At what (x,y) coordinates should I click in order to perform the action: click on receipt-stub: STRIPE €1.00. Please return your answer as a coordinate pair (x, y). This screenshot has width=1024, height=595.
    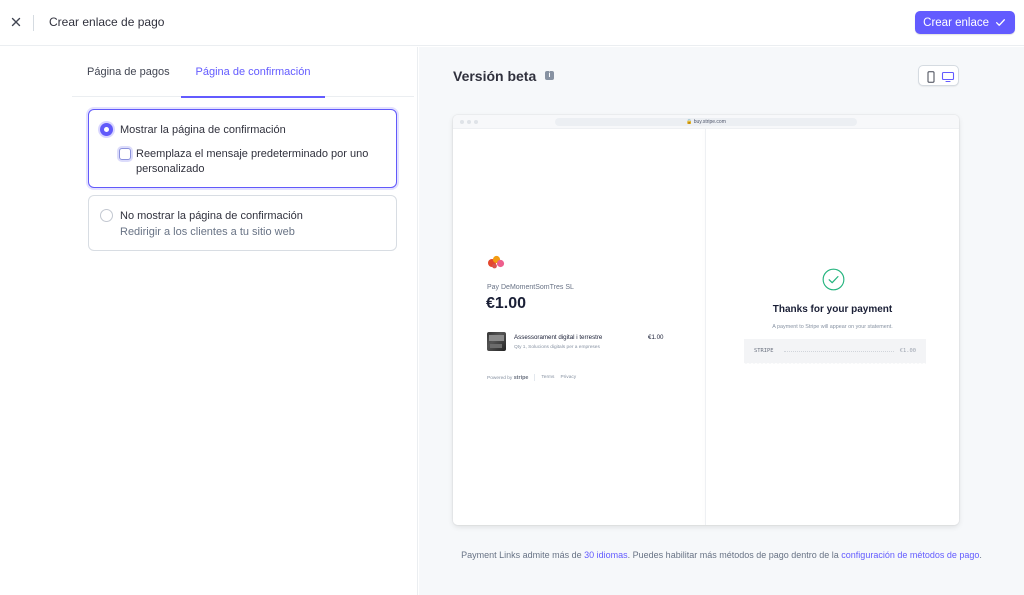
    Looking at the image, I should click on (835, 352).